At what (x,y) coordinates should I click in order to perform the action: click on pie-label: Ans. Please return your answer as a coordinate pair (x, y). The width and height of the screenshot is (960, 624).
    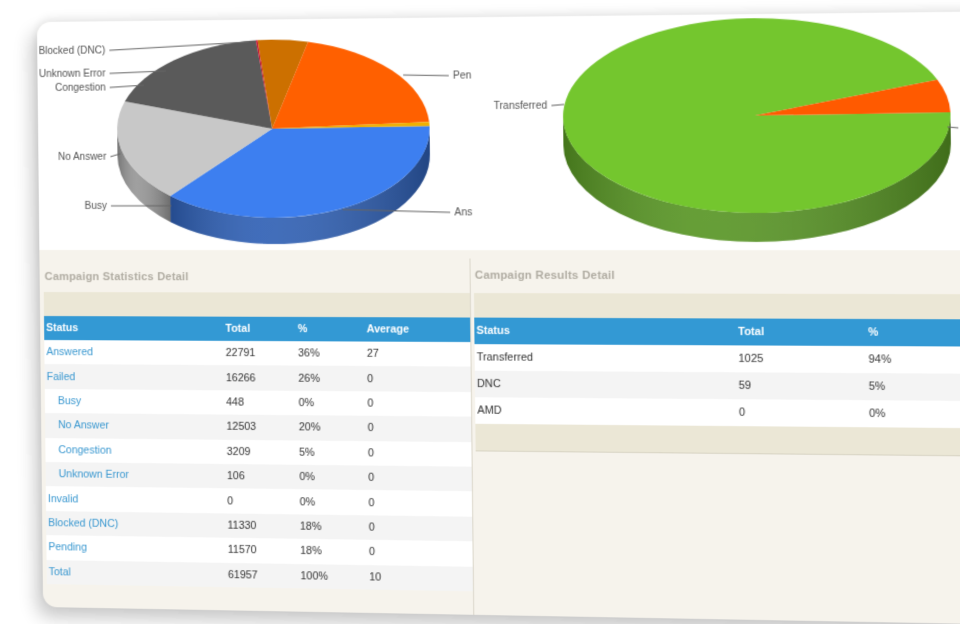
    Looking at the image, I should click on (463, 212).